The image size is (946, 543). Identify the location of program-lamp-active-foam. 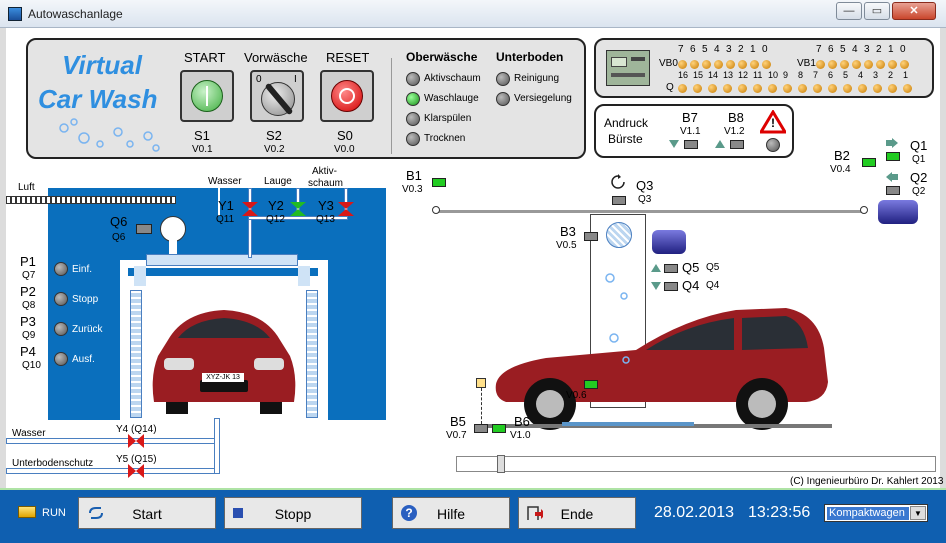
(413, 79).